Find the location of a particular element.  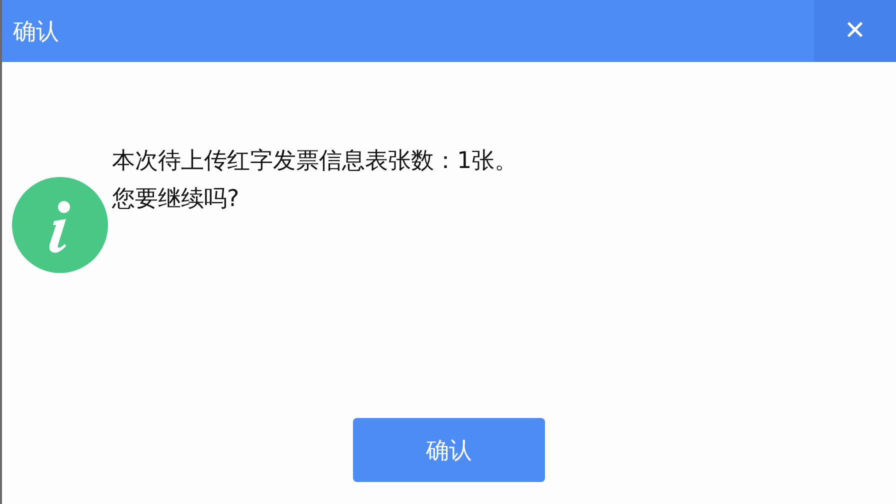

confirm-button: 确认 is located at coordinates (449, 450).